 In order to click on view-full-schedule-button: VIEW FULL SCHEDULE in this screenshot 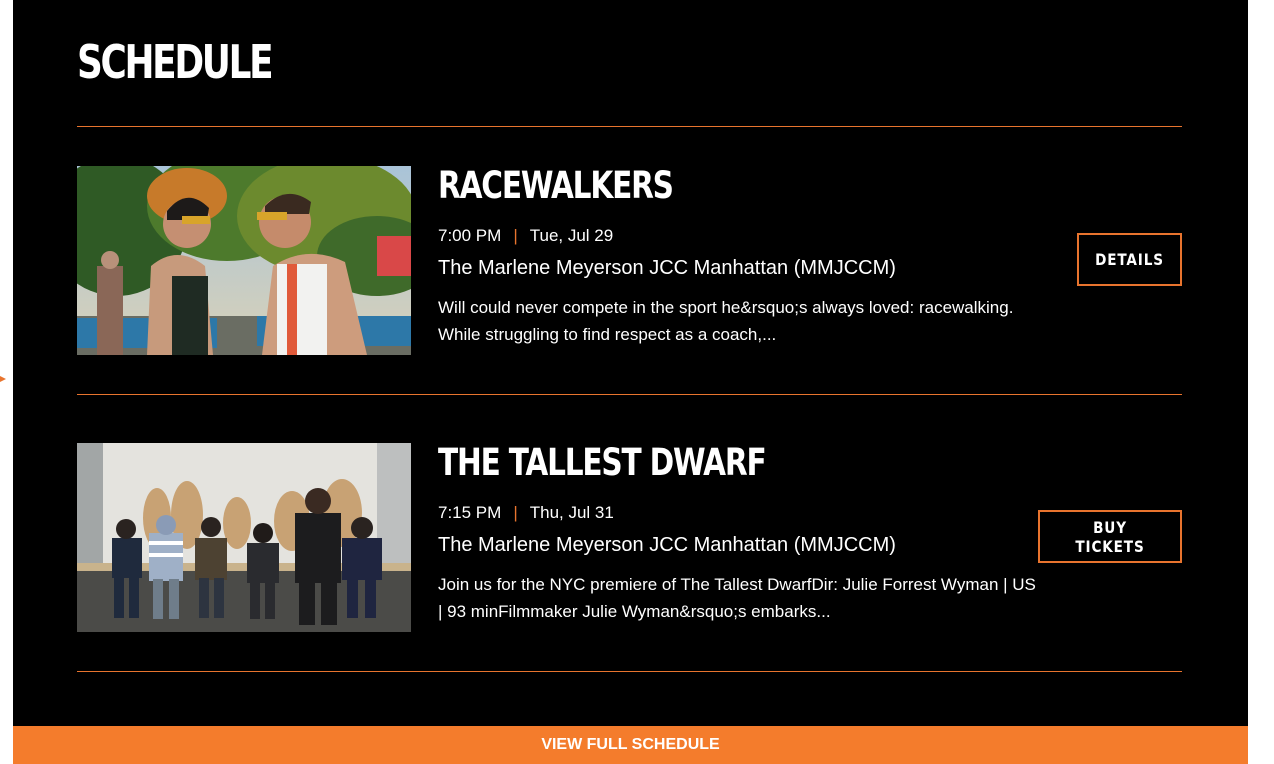, I will do `click(630, 745)`.